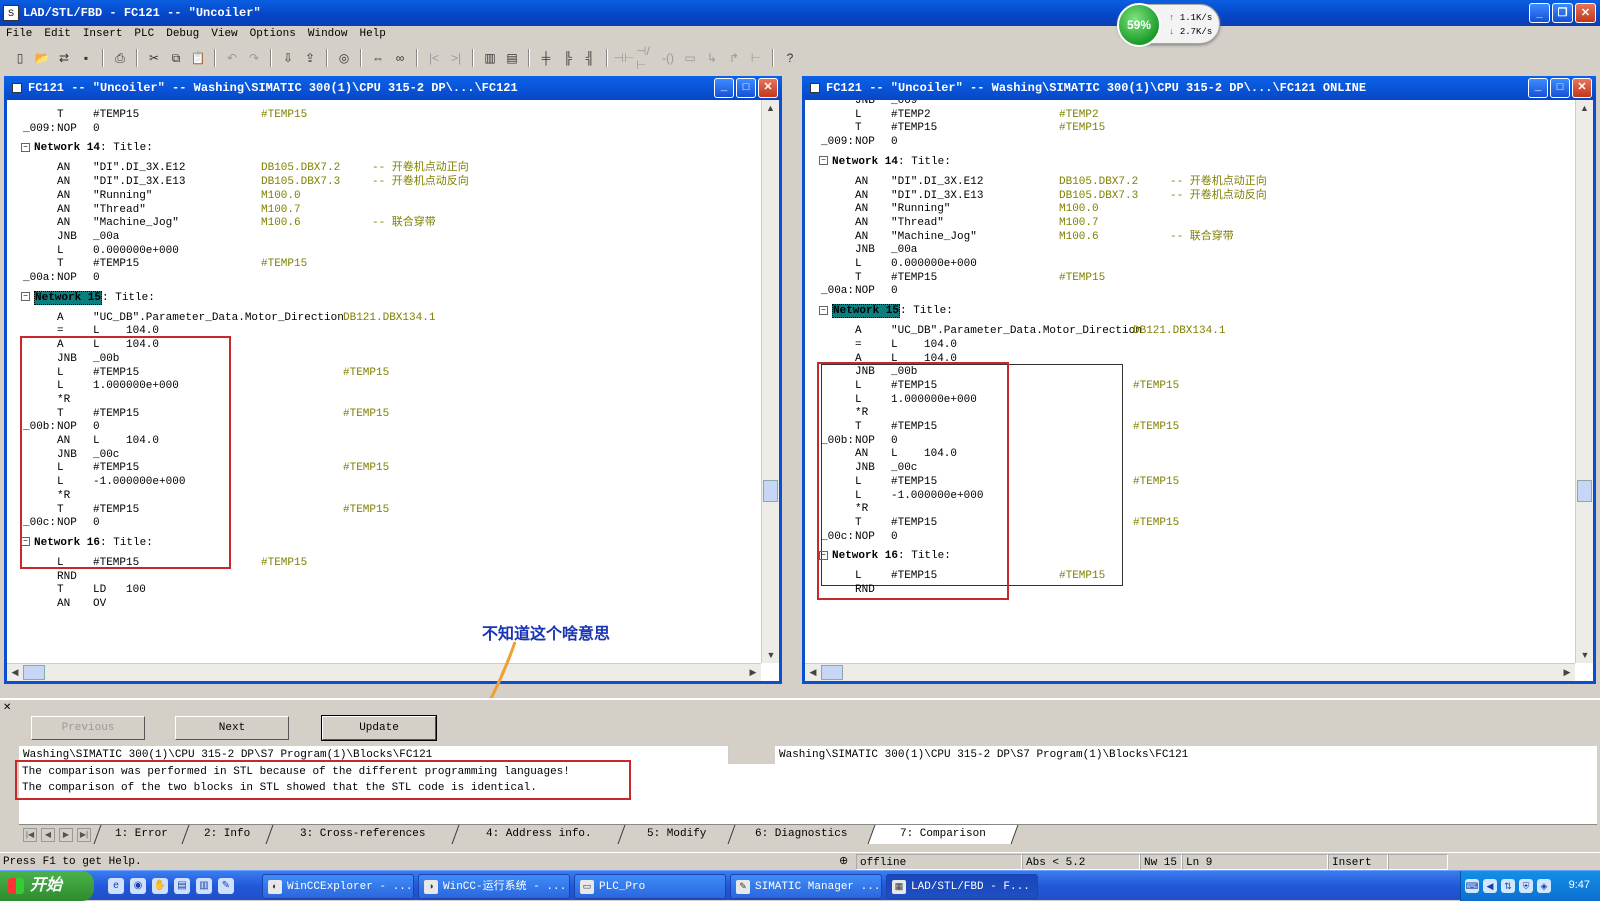  Describe the element at coordinates (712, 58) in the screenshot. I see `open-branch-icon: ↳` at that location.